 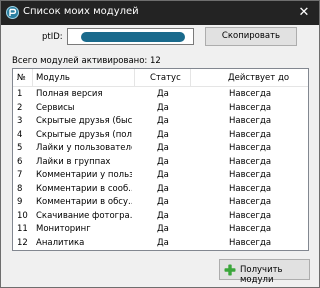 I want to click on row-number: 9, so click(x=20, y=202).